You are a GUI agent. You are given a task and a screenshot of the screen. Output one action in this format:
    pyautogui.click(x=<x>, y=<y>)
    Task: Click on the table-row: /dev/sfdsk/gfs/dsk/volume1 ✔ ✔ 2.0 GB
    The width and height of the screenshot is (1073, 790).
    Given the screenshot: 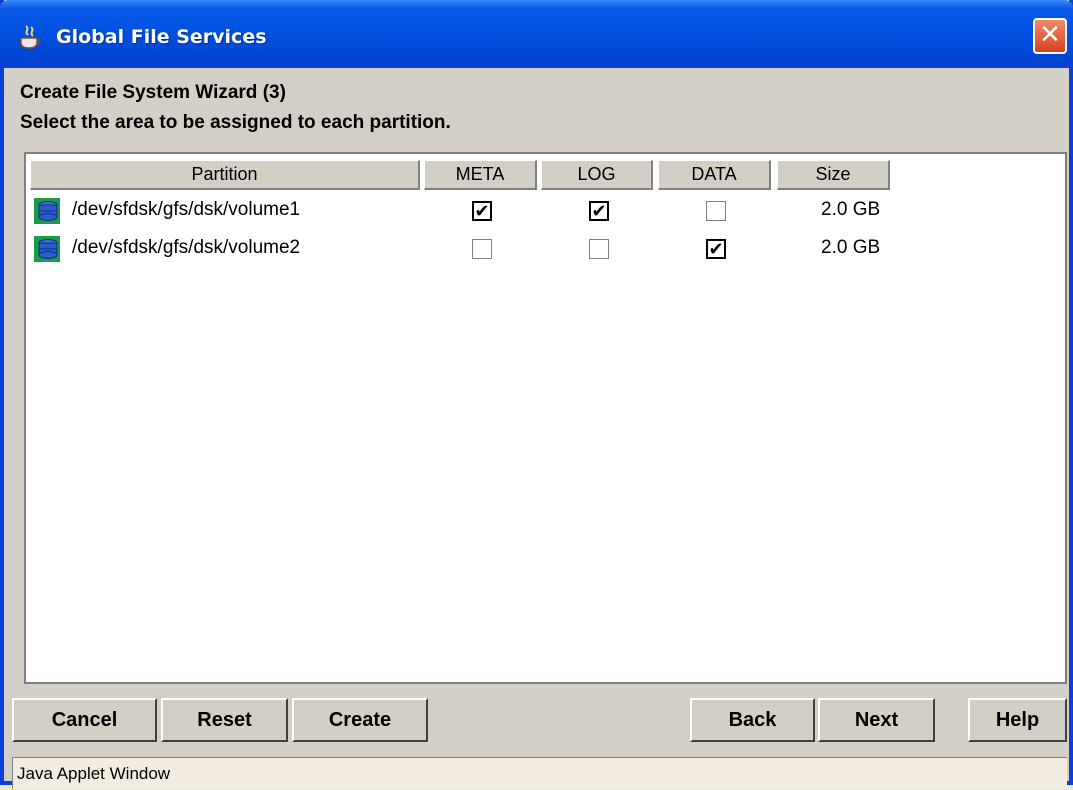 What is the action you would take?
    pyautogui.click(x=545, y=210)
    